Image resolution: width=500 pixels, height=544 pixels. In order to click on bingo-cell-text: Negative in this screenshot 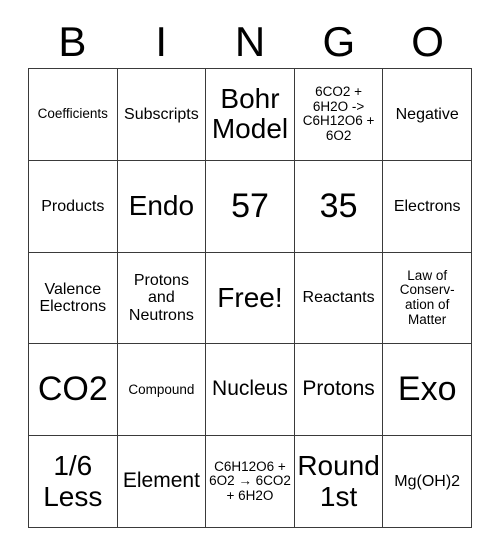, I will do `click(427, 114)`.